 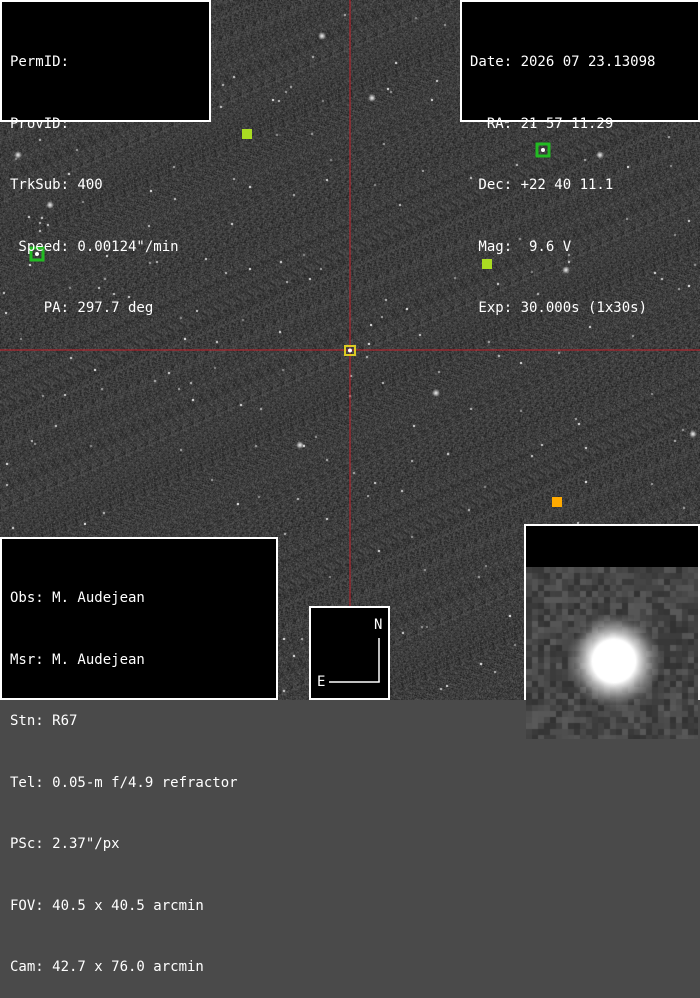 I want to click on telescope-line: Tel: 0.05-m f/4.9 refractor, so click(x=124, y=782).